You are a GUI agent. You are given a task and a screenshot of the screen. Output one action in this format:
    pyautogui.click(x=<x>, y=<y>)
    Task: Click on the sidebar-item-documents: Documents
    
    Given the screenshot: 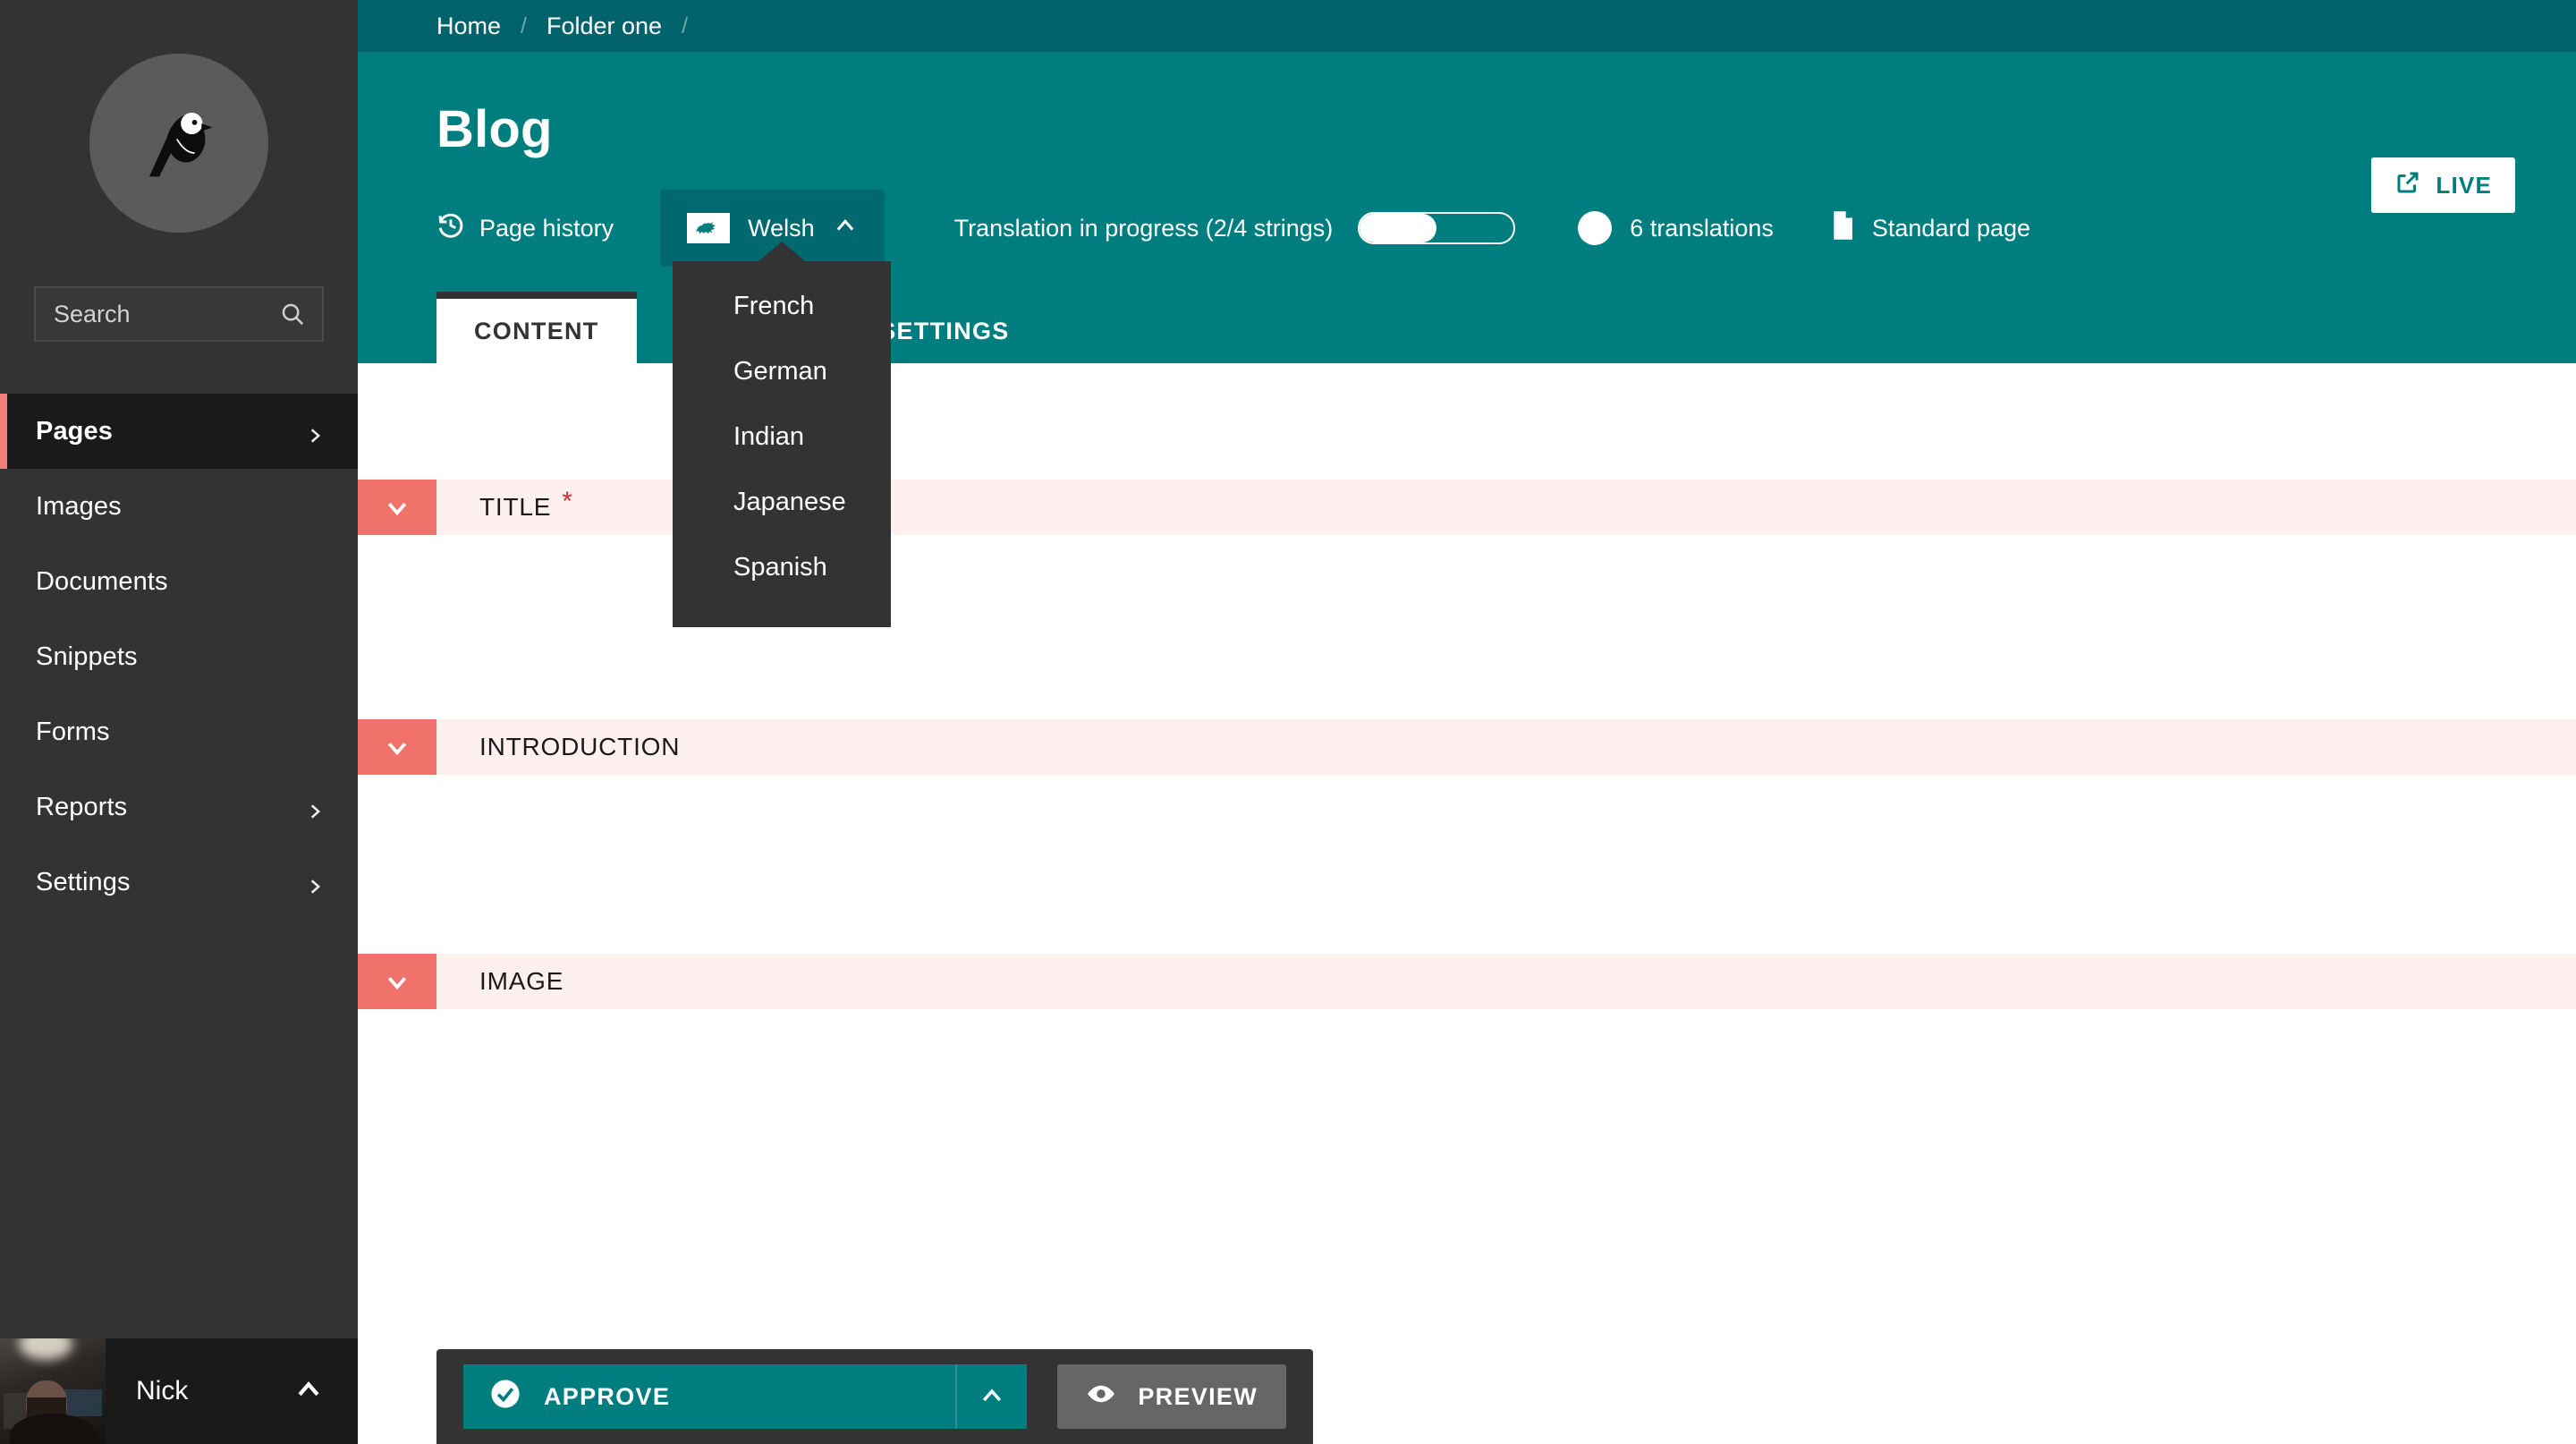 What is the action you would take?
    pyautogui.click(x=179, y=581)
    